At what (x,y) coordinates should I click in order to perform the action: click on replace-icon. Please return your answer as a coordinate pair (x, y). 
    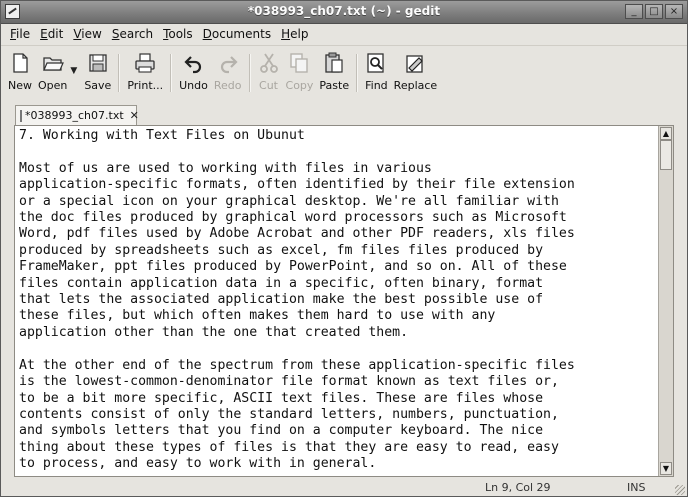
    Looking at the image, I should click on (415, 64).